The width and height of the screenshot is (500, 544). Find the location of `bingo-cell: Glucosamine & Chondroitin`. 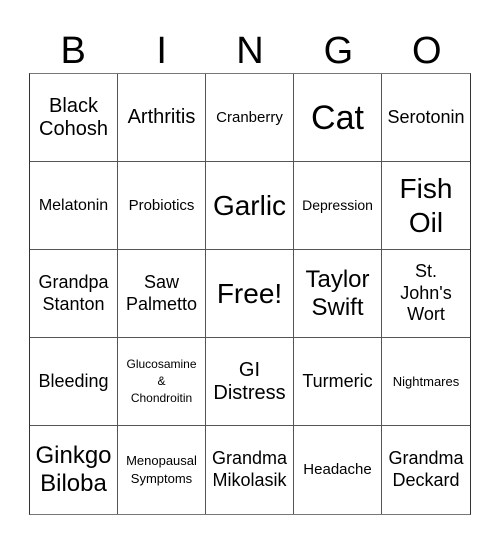

bingo-cell: Glucosamine & Chondroitin is located at coordinates (162, 382).